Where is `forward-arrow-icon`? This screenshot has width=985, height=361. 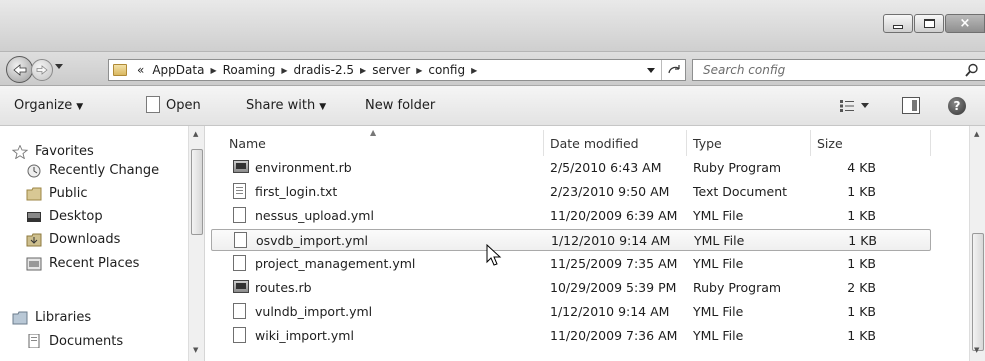
forward-arrow-icon is located at coordinates (42, 70).